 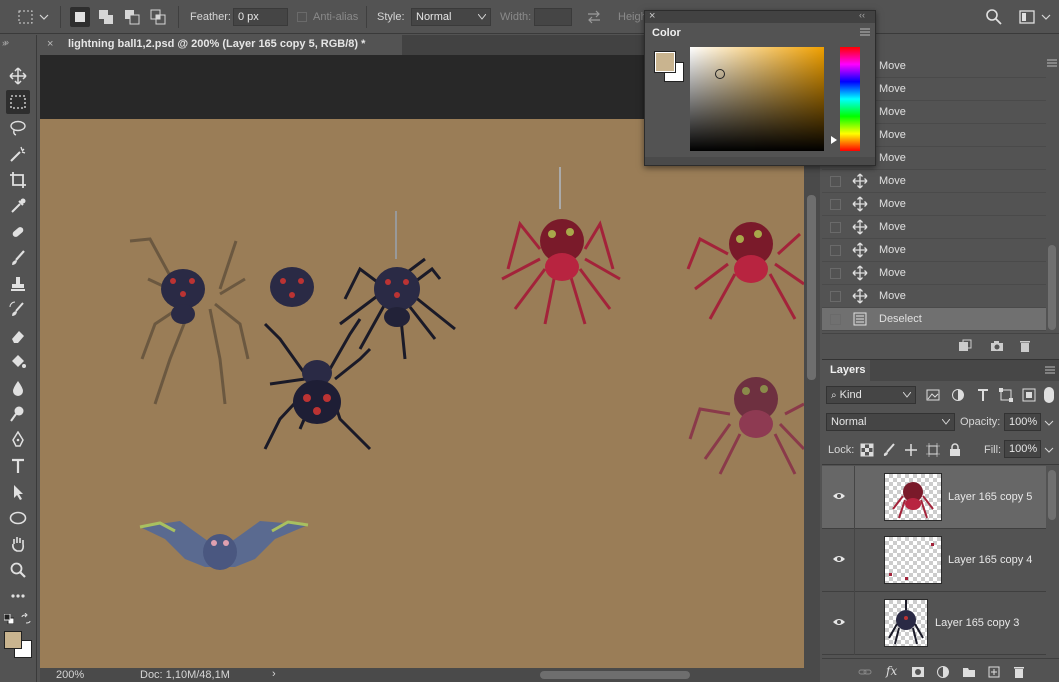 What do you see at coordinates (18, 466) in the screenshot?
I see `type-tool-icon` at bounding box center [18, 466].